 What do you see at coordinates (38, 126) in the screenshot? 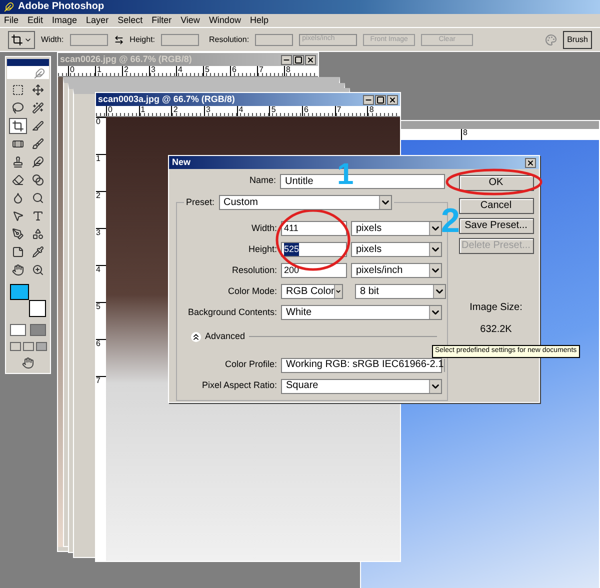
I see `knife-icon` at bounding box center [38, 126].